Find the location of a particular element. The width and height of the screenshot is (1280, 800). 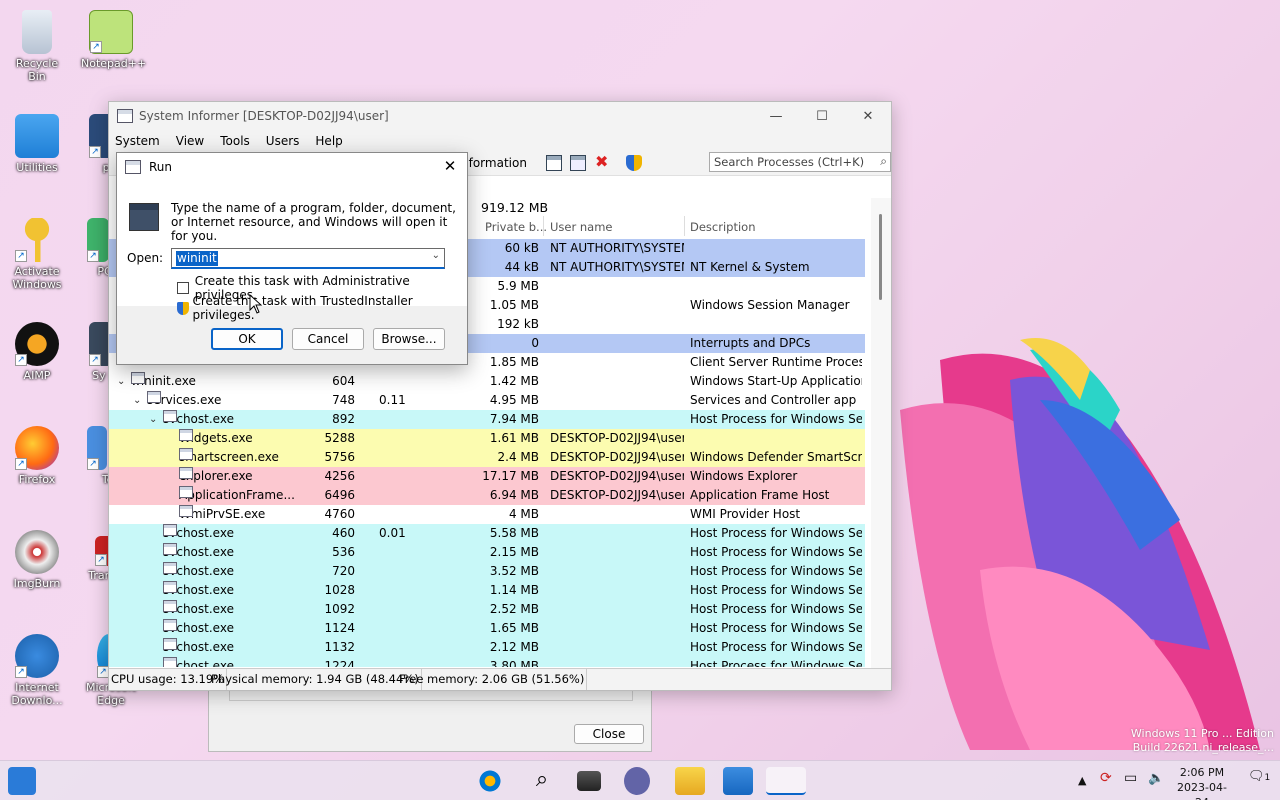

open-combobox: wininit ⌄ is located at coordinates (308, 258).